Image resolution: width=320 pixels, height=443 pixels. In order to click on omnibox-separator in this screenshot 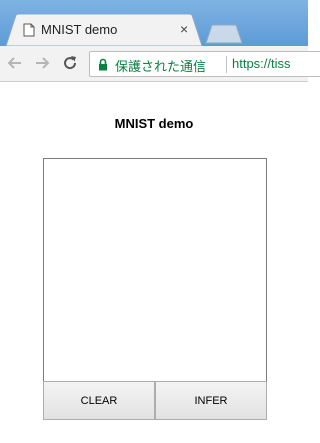, I will do `click(226, 64)`.